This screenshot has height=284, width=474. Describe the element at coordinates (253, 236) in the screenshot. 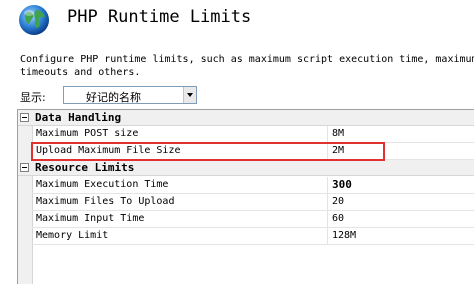

I see `table-row: Memory Limit 128M` at that location.